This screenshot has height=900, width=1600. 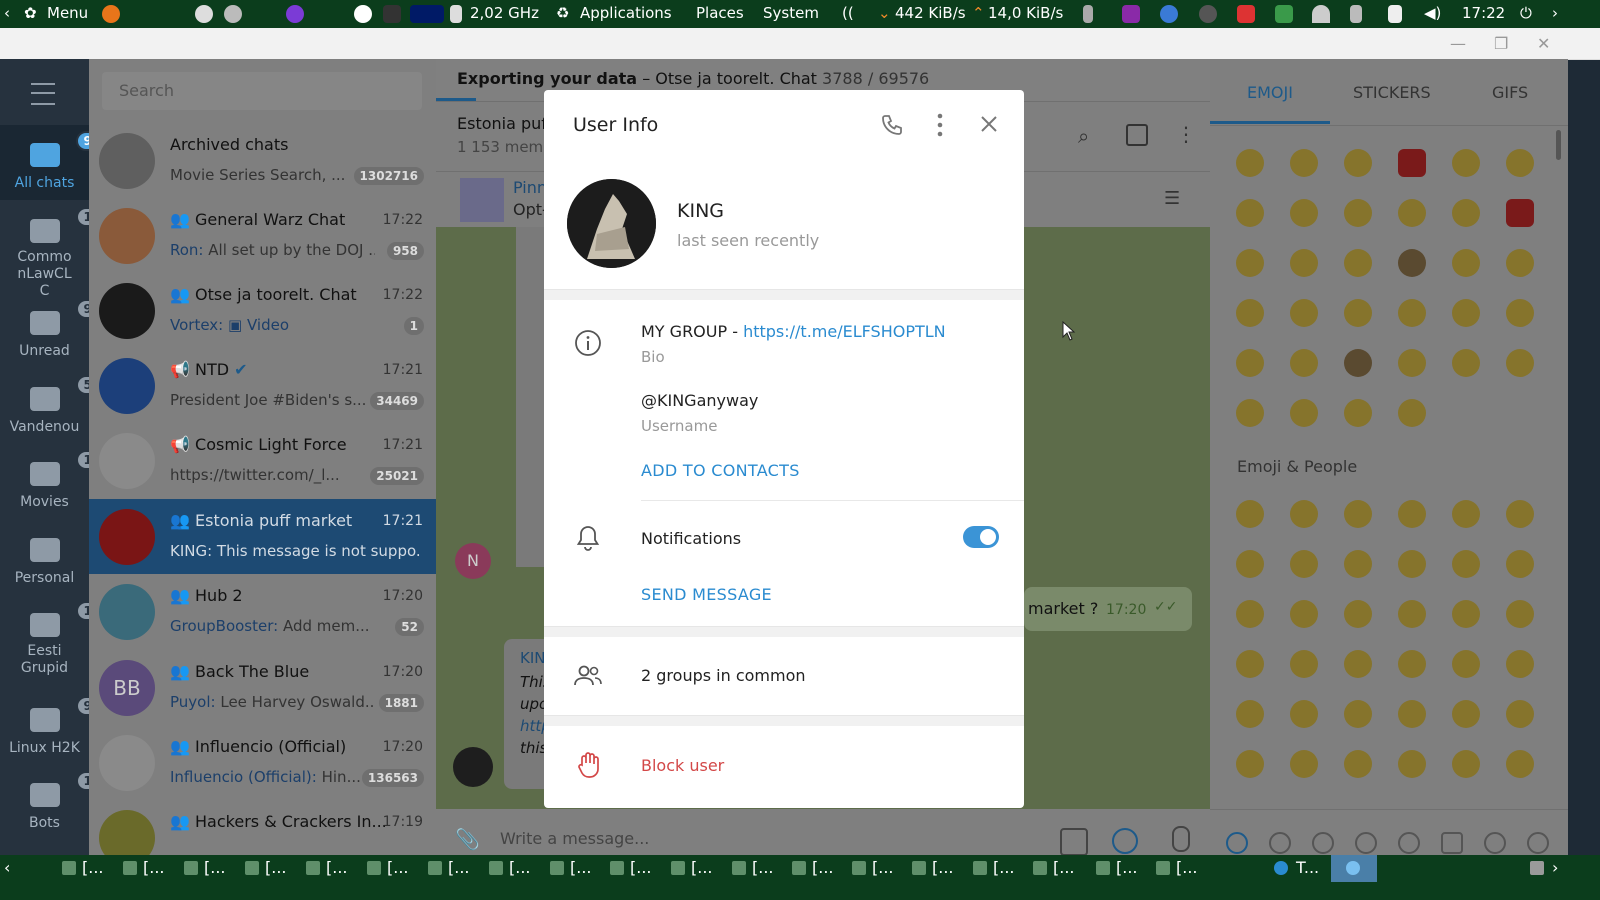 What do you see at coordinates (1537, 868) in the screenshot?
I see `trash-icon` at bounding box center [1537, 868].